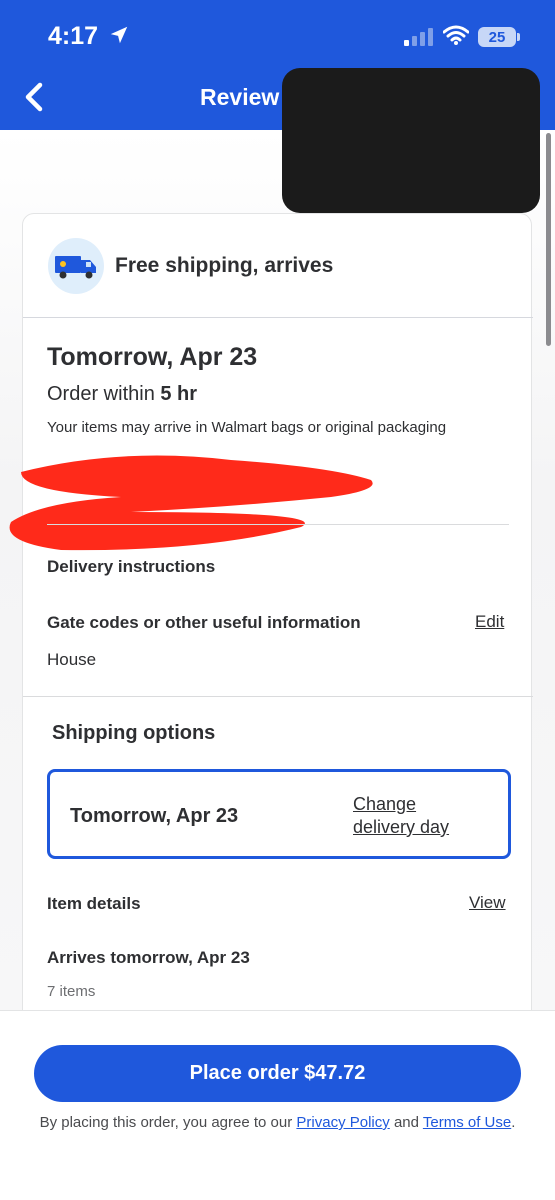 The height and width of the screenshot is (1200, 555). What do you see at coordinates (224, 265) in the screenshot?
I see `shipping-title: Free shipping, arrives` at bounding box center [224, 265].